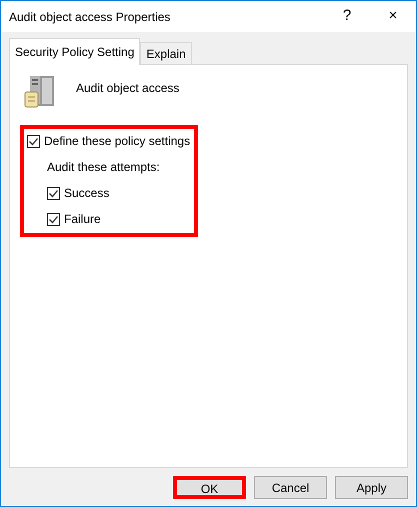 This screenshot has width=417, height=507. What do you see at coordinates (117, 141) in the screenshot?
I see `checkbox-label: Define these policy settings` at bounding box center [117, 141].